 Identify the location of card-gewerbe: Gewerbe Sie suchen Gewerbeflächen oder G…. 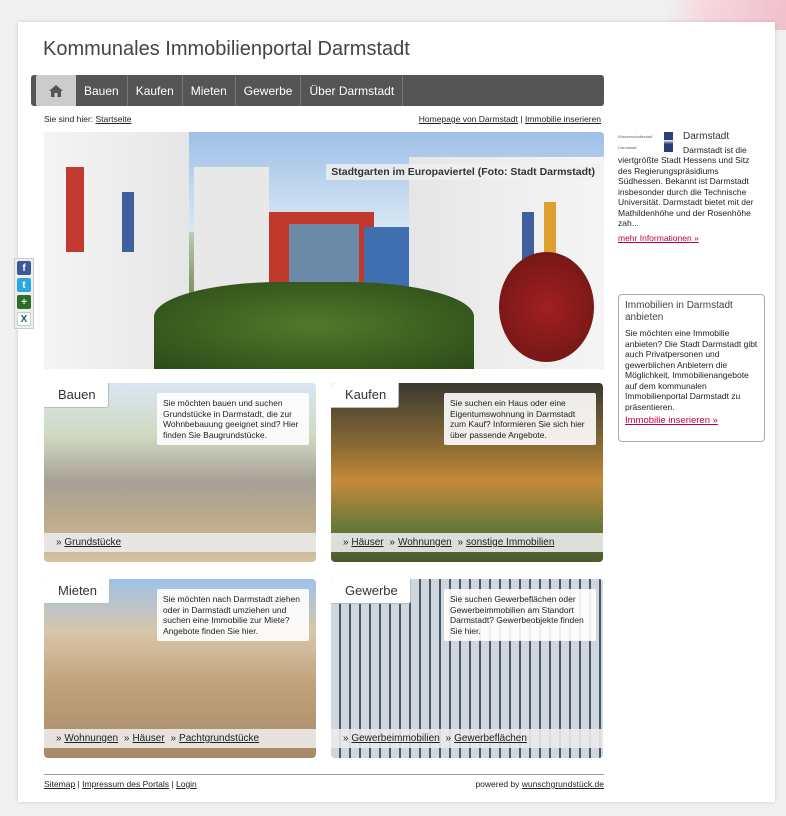
(467, 668).